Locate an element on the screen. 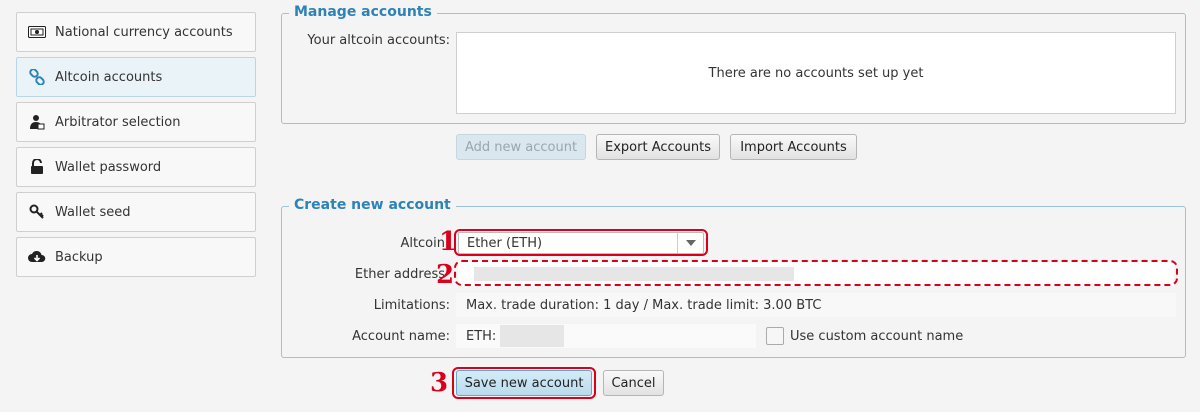 The image size is (1200, 412). sidebar-item-altcoin-accounts: Altcoin accounts is located at coordinates (136, 77).